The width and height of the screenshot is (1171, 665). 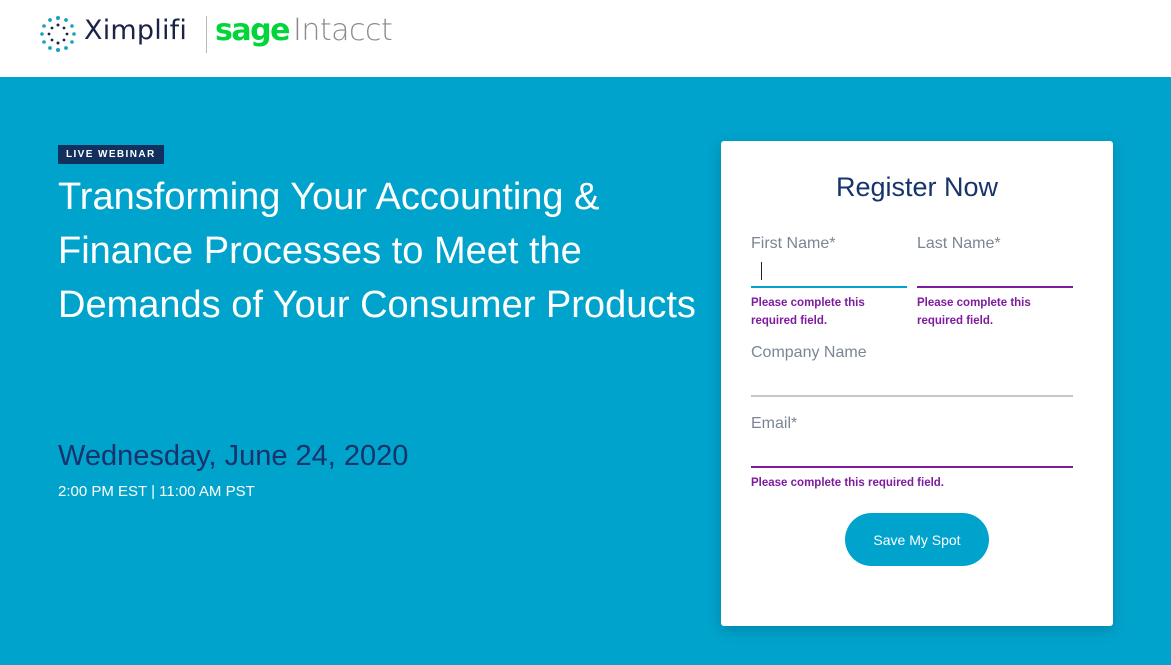 What do you see at coordinates (793, 243) in the screenshot?
I see `first-name-label: First Name*` at bounding box center [793, 243].